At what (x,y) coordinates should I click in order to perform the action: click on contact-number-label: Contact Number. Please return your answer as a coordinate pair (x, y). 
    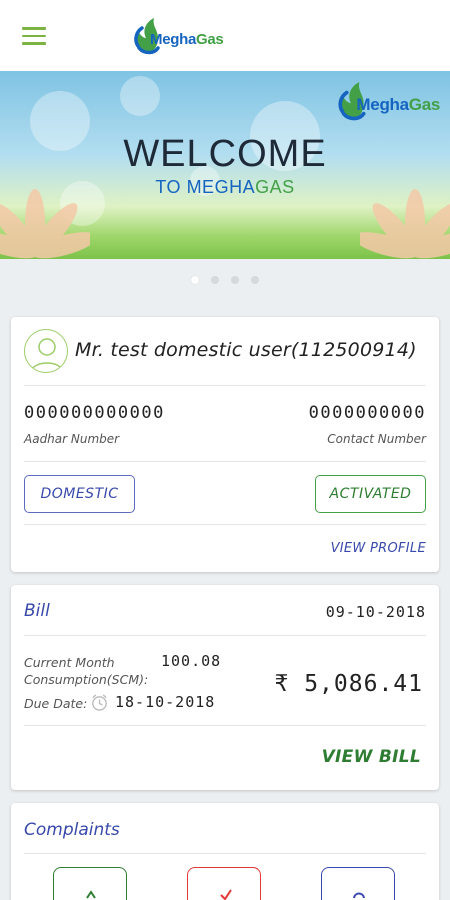
    Looking at the image, I should click on (376, 439).